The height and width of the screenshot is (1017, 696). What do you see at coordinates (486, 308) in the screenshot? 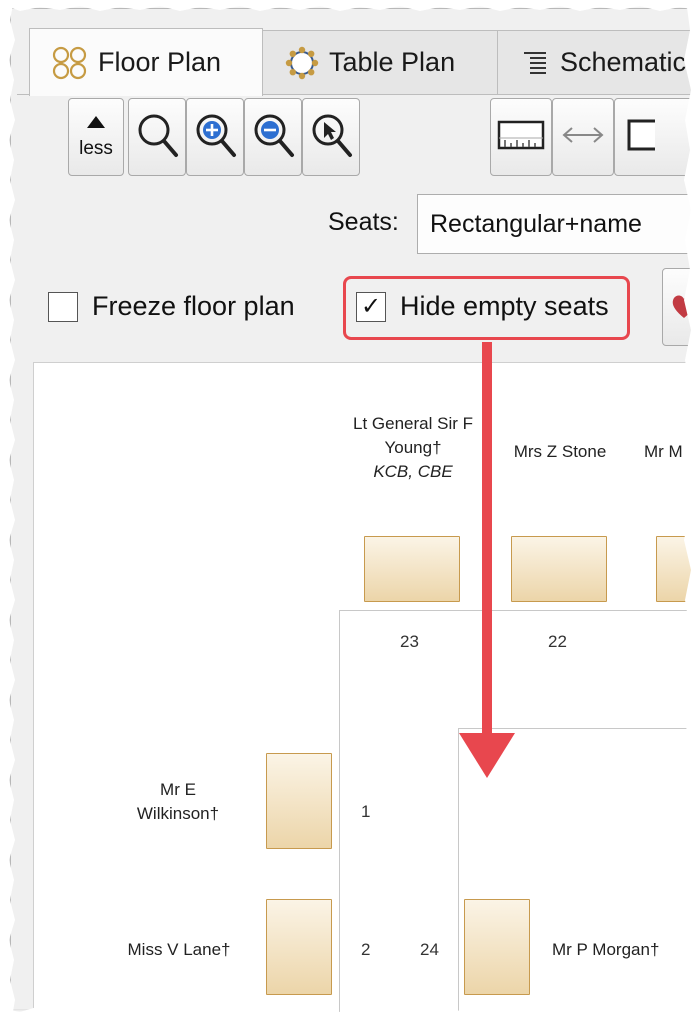
I see `highlight-box` at bounding box center [486, 308].